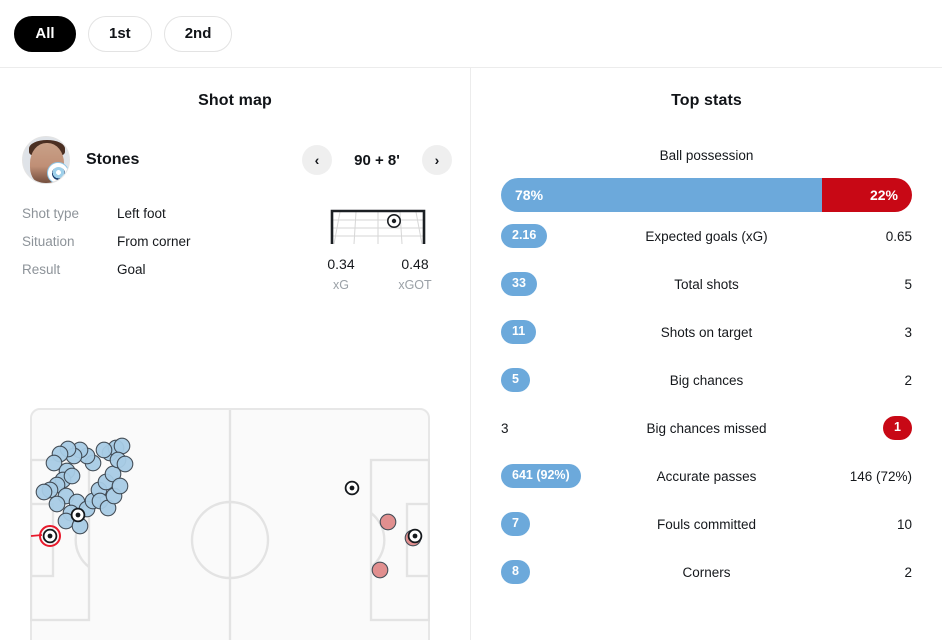  What do you see at coordinates (515, 572) in the screenshot?
I see `stat-home-value: 8` at bounding box center [515, 572].